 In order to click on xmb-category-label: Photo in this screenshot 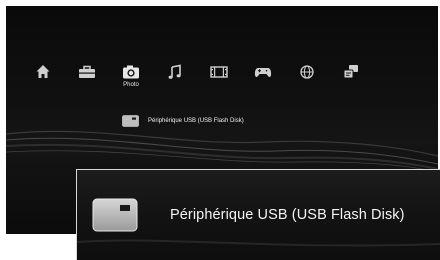, I will do `click(131, 85)`.